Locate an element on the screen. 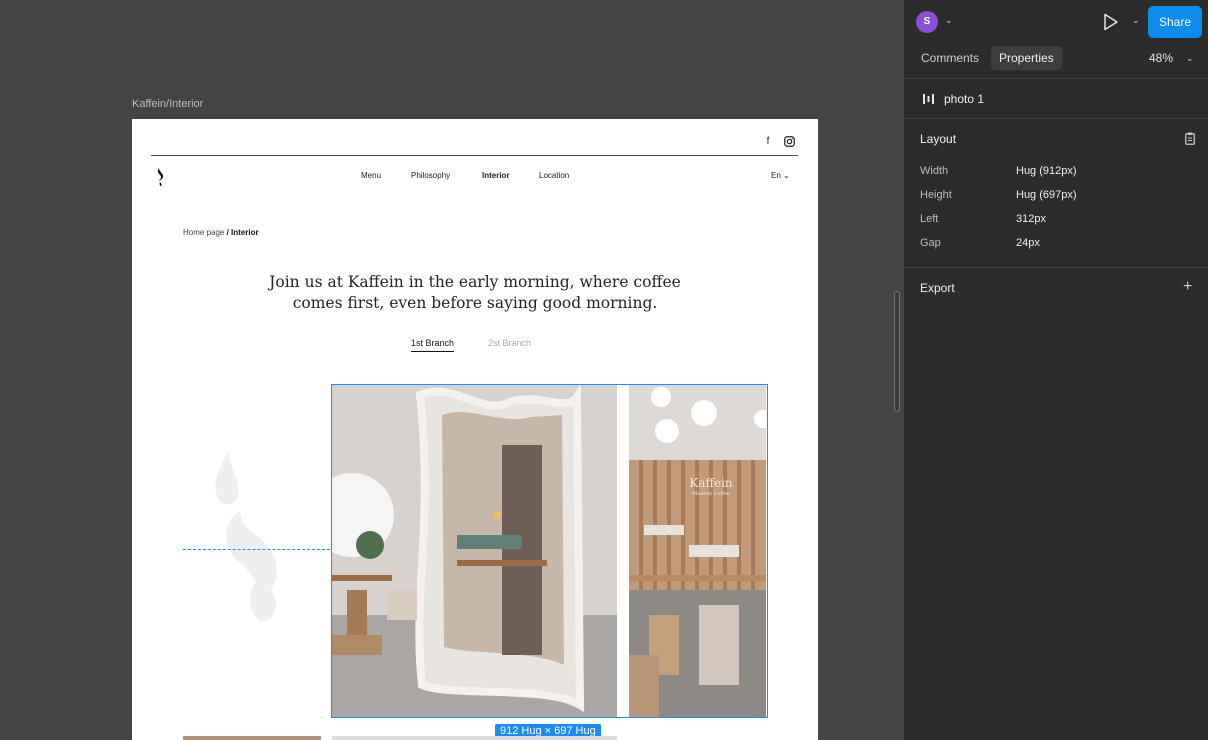  decorative-logo-icon is located at coordinates (246, 536).